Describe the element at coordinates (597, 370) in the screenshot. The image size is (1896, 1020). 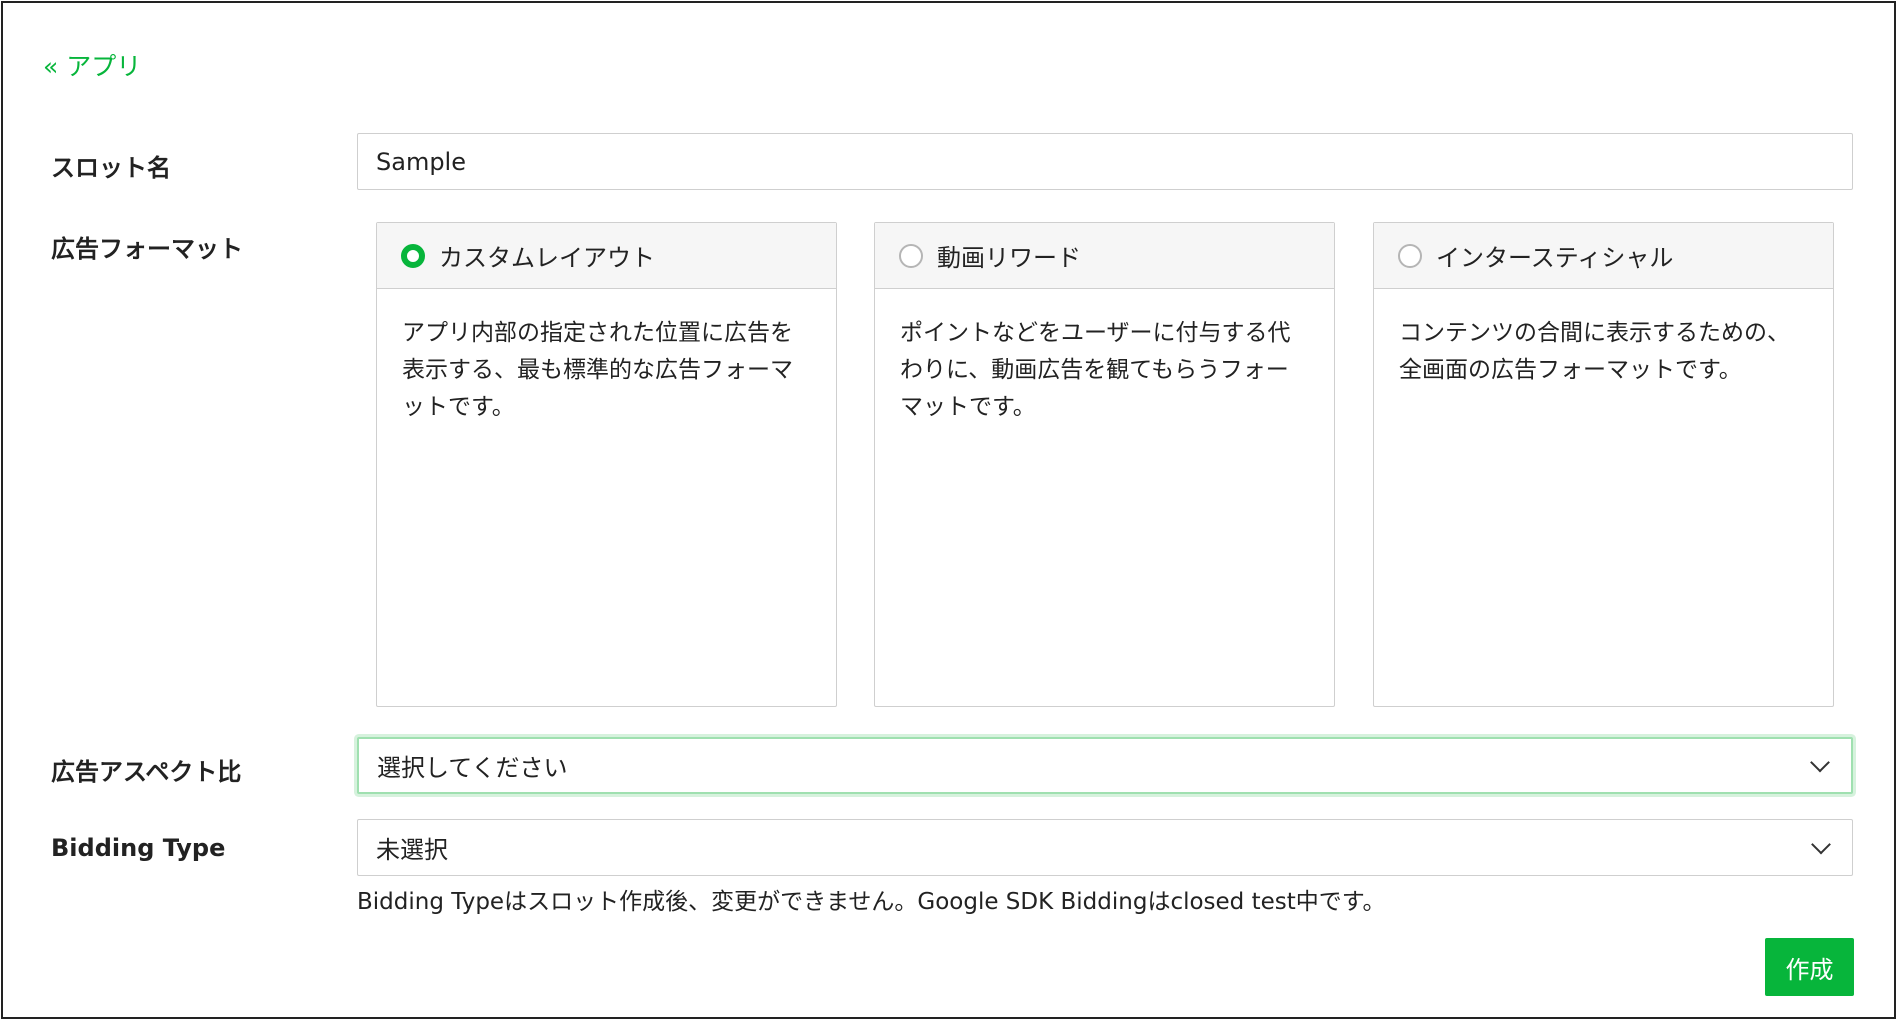
I see `ad-format-card-description: アプリ内部の指定された位置に広告を表示する、最も標準的な広告フォーマットです。` at that location.